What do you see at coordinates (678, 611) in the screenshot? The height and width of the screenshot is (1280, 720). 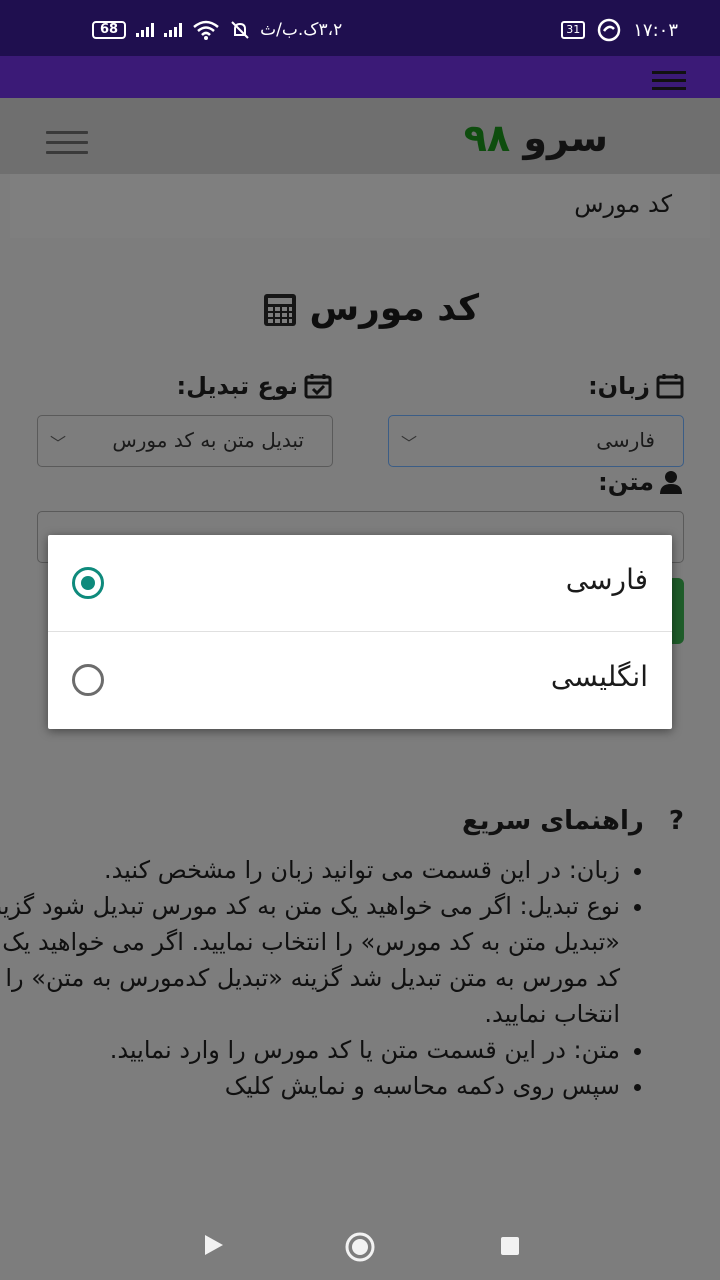 I see `submit-button-edge` at bounding box center [678, 611].